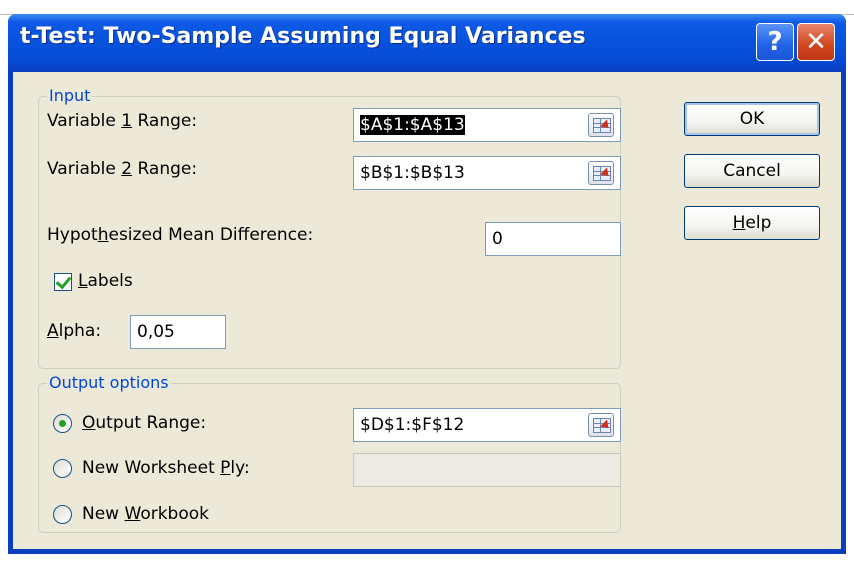 The height and width of the screenshot is (561, 854). I want to click on variable2-collapse-button, so click(601, 173).